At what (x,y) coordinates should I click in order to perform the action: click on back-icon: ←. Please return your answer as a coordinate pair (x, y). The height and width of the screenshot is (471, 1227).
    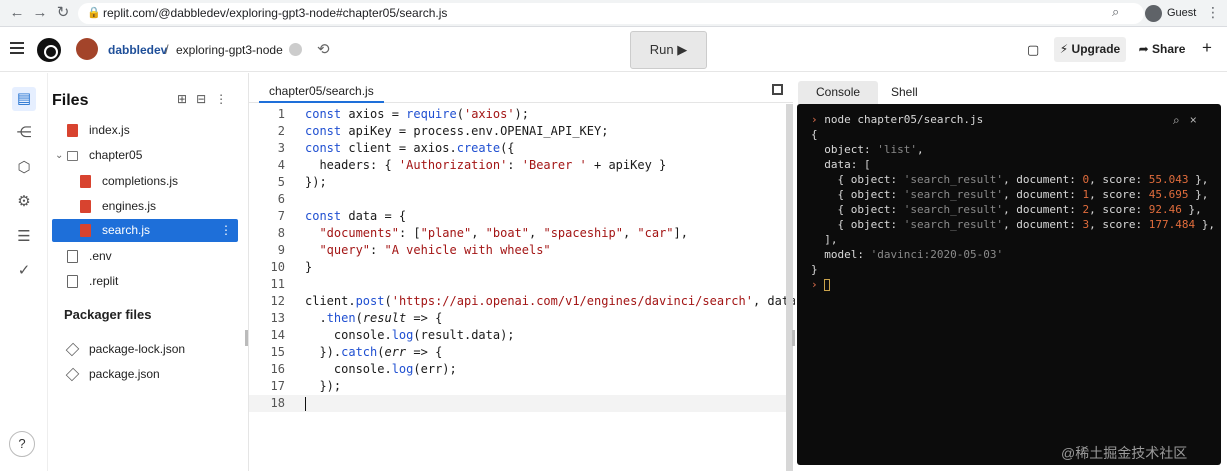
    Looking at the image, I should click on (17, 13).